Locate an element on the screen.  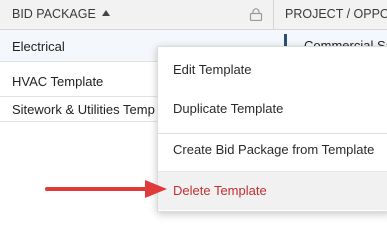
table-header: BID PACKAGE PROJECT / OPPOR is located at coordinates (193, 15).